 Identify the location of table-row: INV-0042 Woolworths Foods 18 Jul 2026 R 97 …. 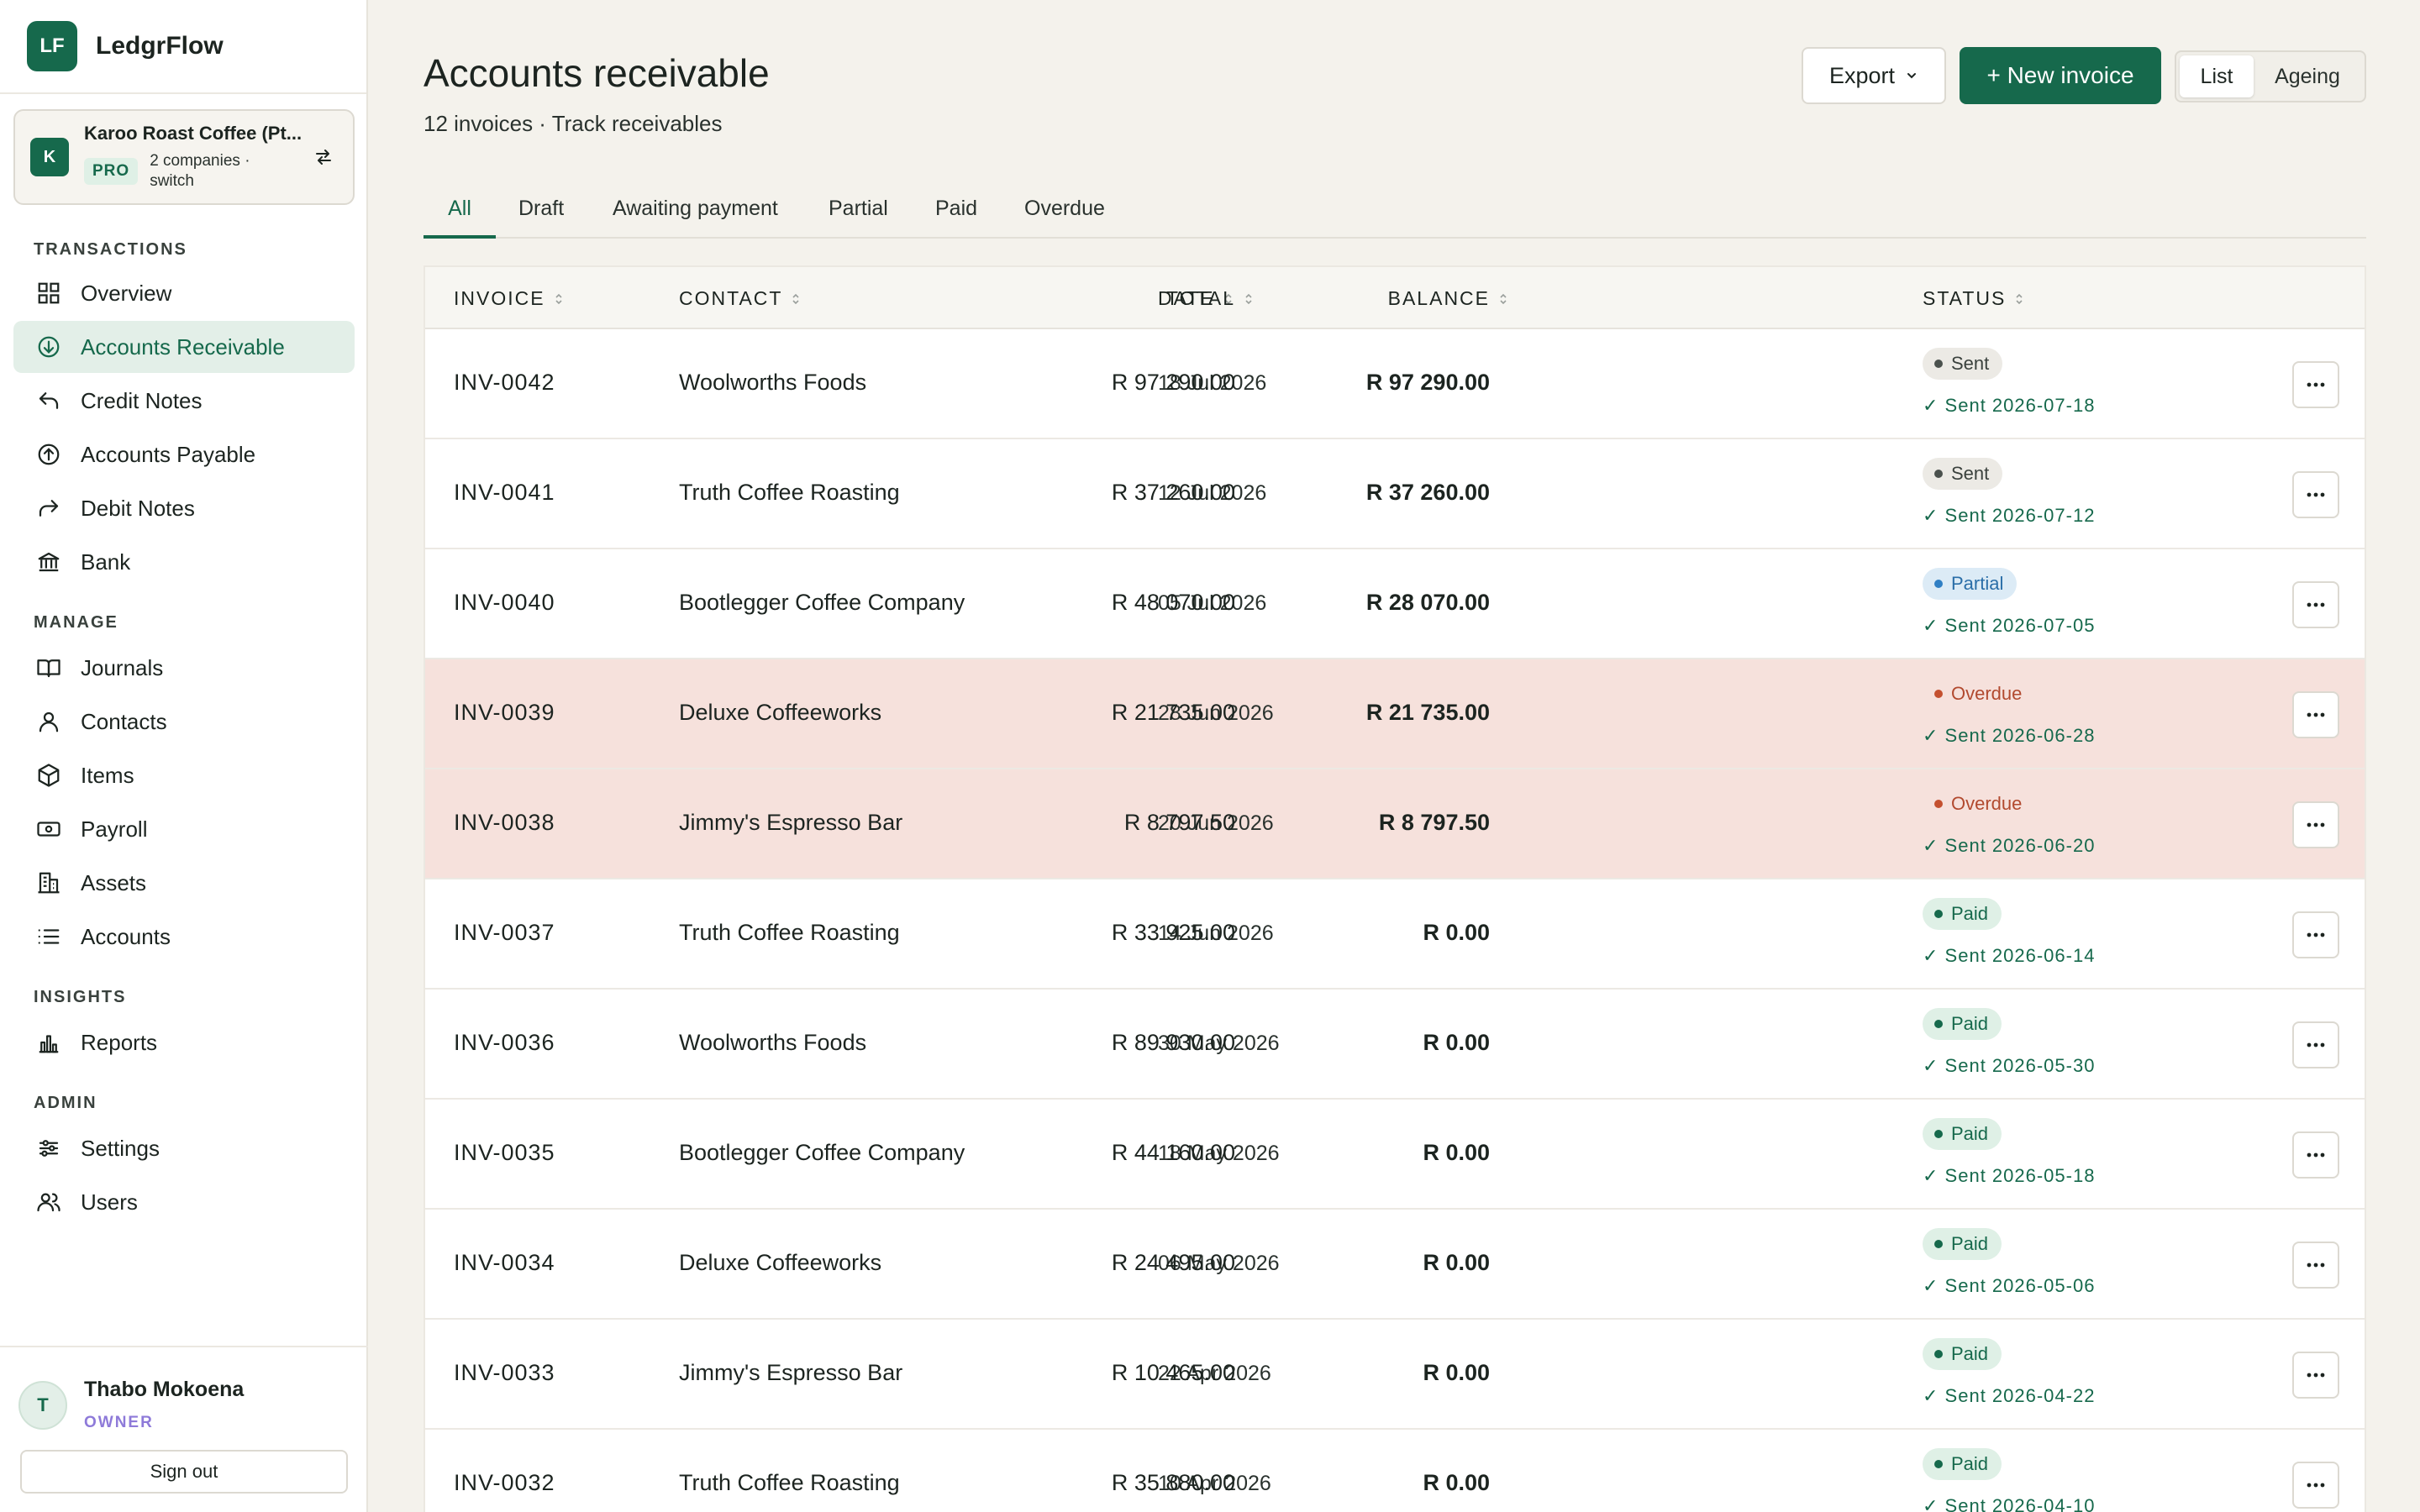
(1395, 384).